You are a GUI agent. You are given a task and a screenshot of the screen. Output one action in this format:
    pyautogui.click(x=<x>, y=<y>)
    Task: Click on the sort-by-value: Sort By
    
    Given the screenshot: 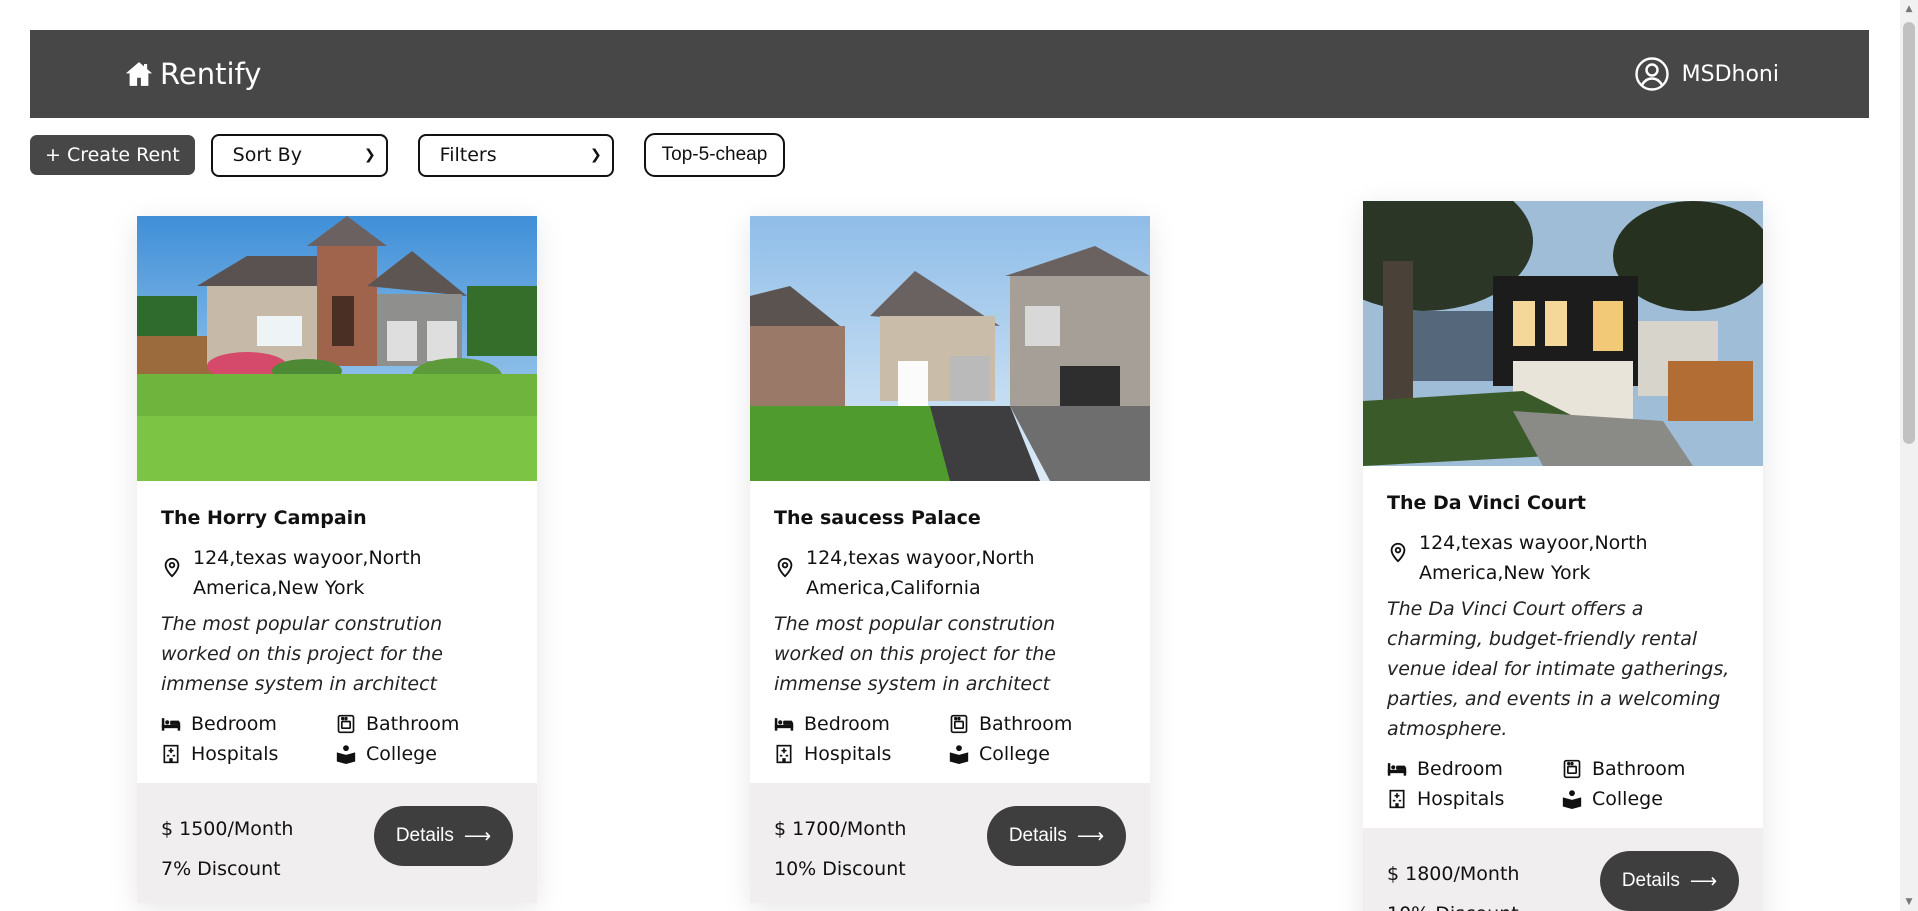 What is the action you would take?
    pyautogui.click(x=267, y=155)
    